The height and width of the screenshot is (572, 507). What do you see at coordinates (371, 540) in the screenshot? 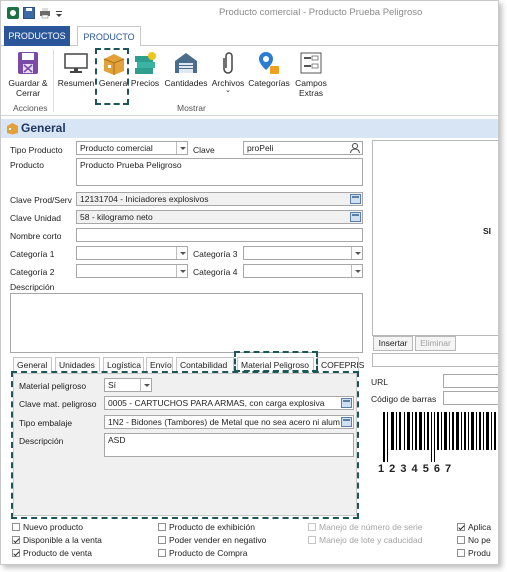
I see `manejo-lote-label: Manejo de lote y caducidad` at bounding box center [371, 540].